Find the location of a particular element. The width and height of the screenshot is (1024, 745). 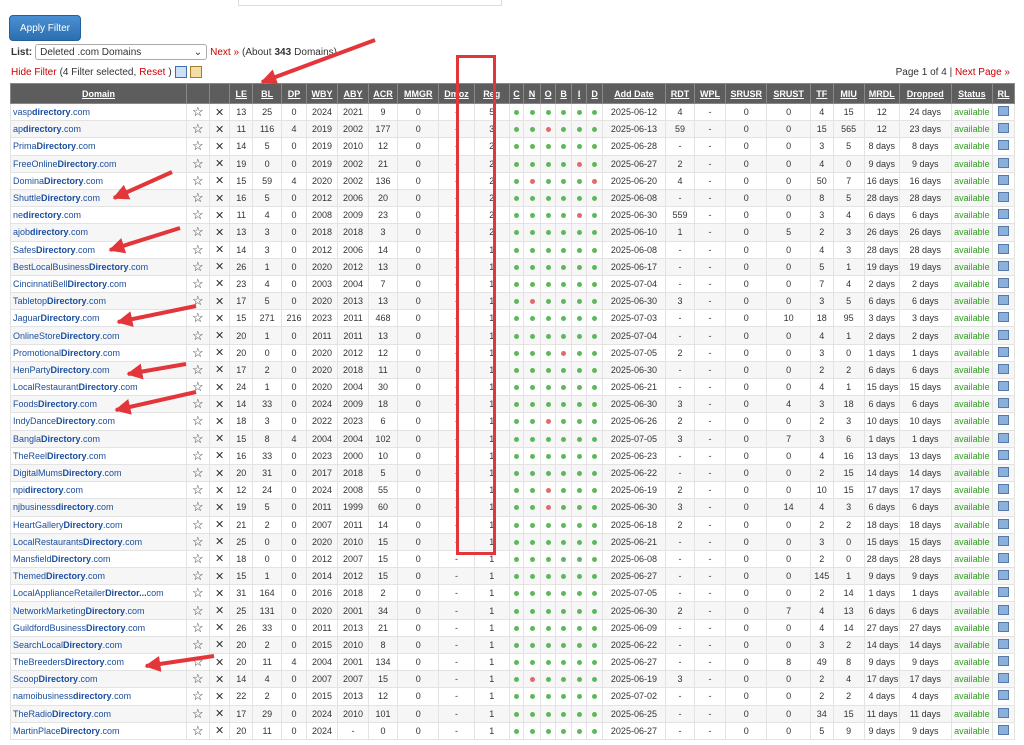

domain-cell: LocalRestaurantDirectory.com is located at coordinates (98, 387).